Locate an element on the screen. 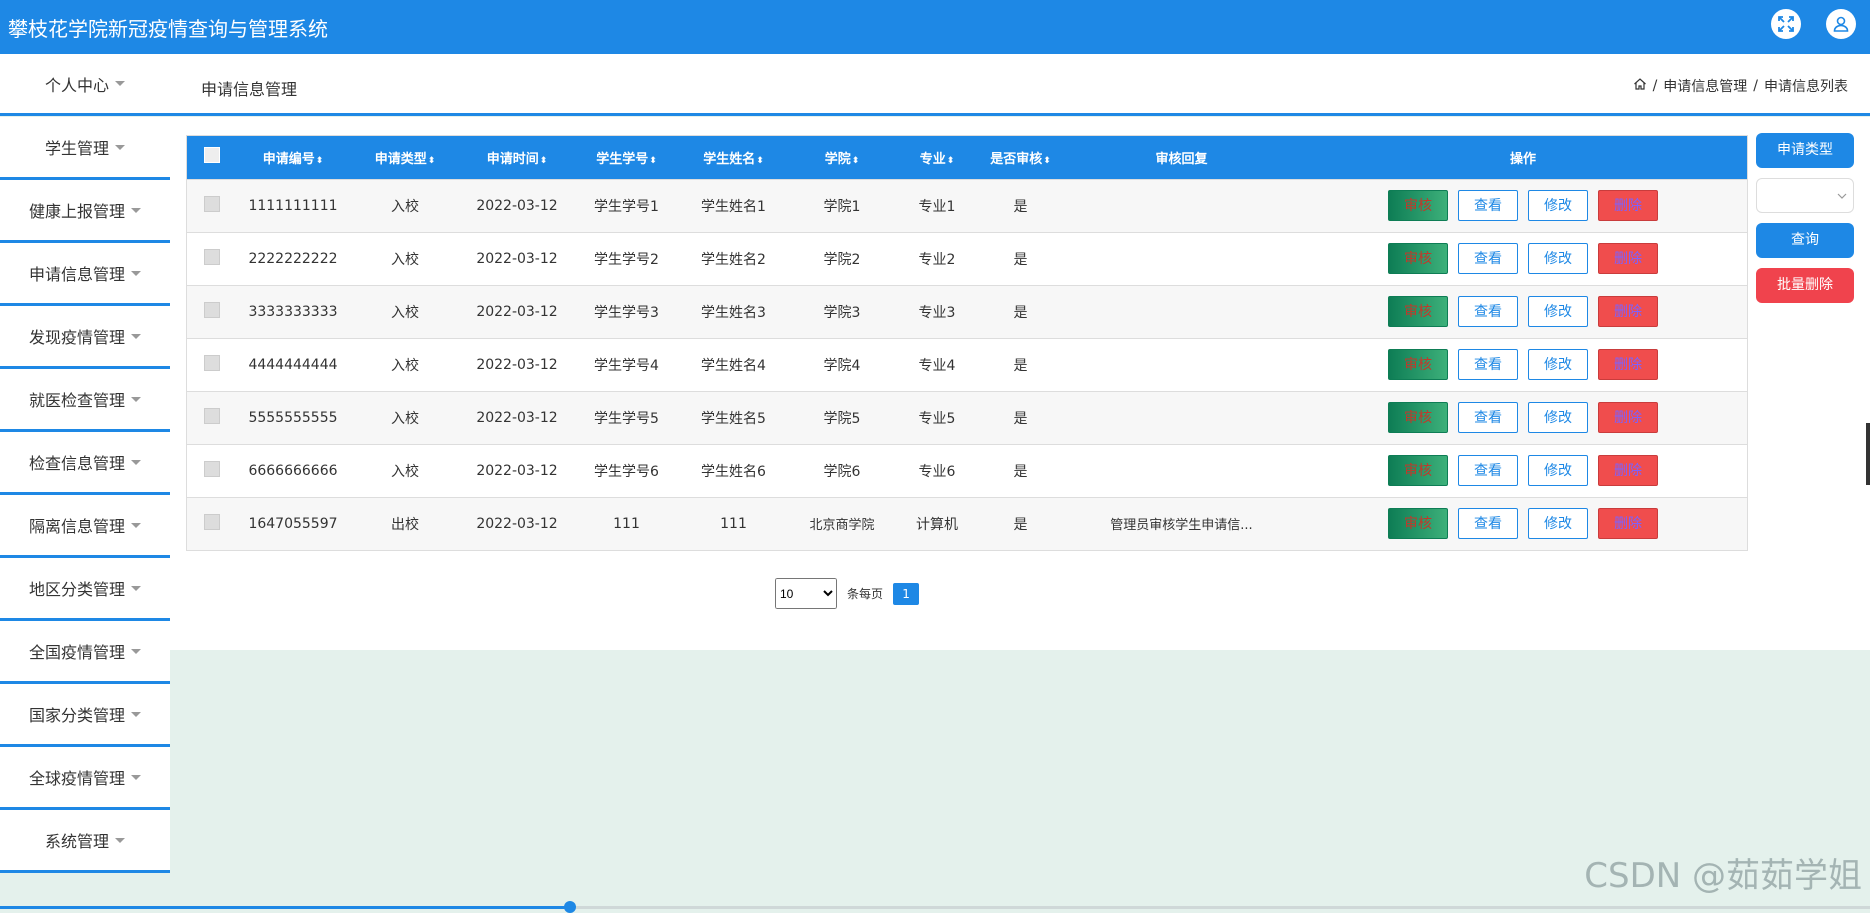 This screenshot has width=1870, height=913. sidebar-item-outbreak: 发现疫情管理 is located at coordinates (85, 337).